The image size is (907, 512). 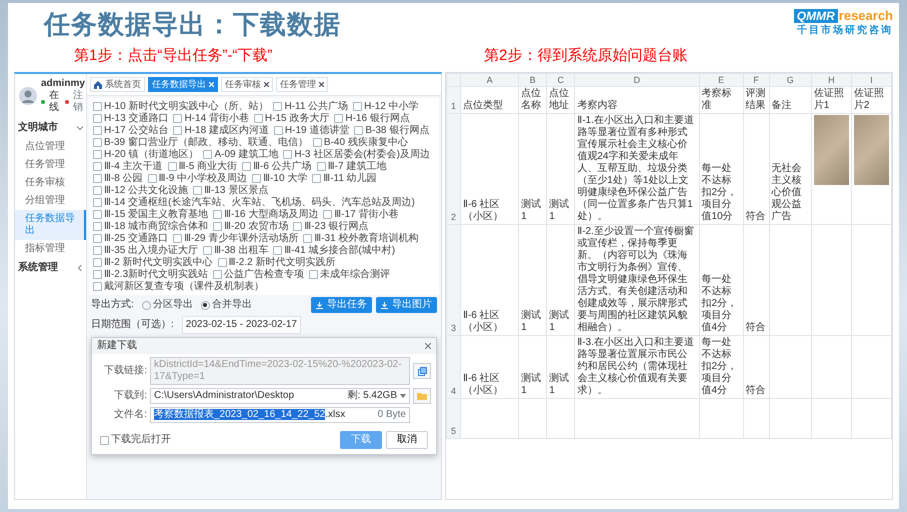 What do you see at coordinates (150, 214) in the screenshot?
I see `checkbox: Ⅲ-15 爱国主义教育基地` at bounding box center [150, 214].